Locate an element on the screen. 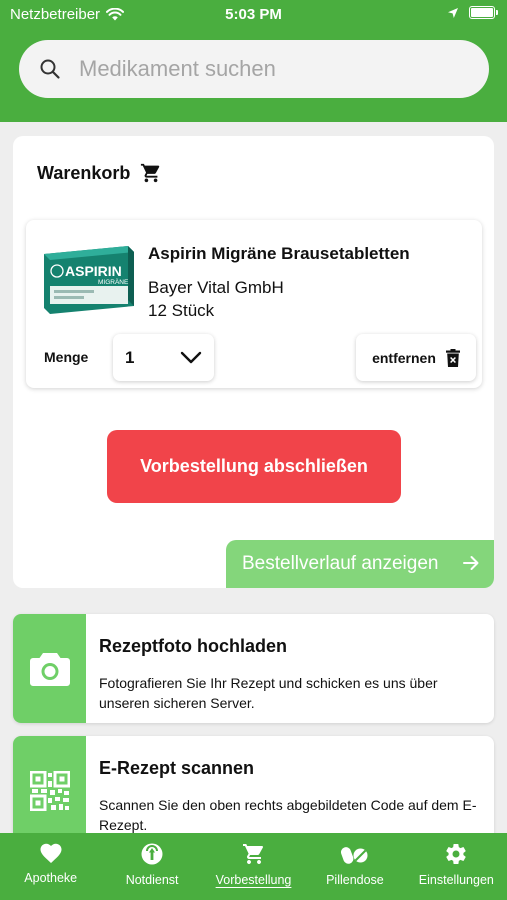  product-name: Aspirin Migräne Brausetabletten is located at coordinates (279, 254).